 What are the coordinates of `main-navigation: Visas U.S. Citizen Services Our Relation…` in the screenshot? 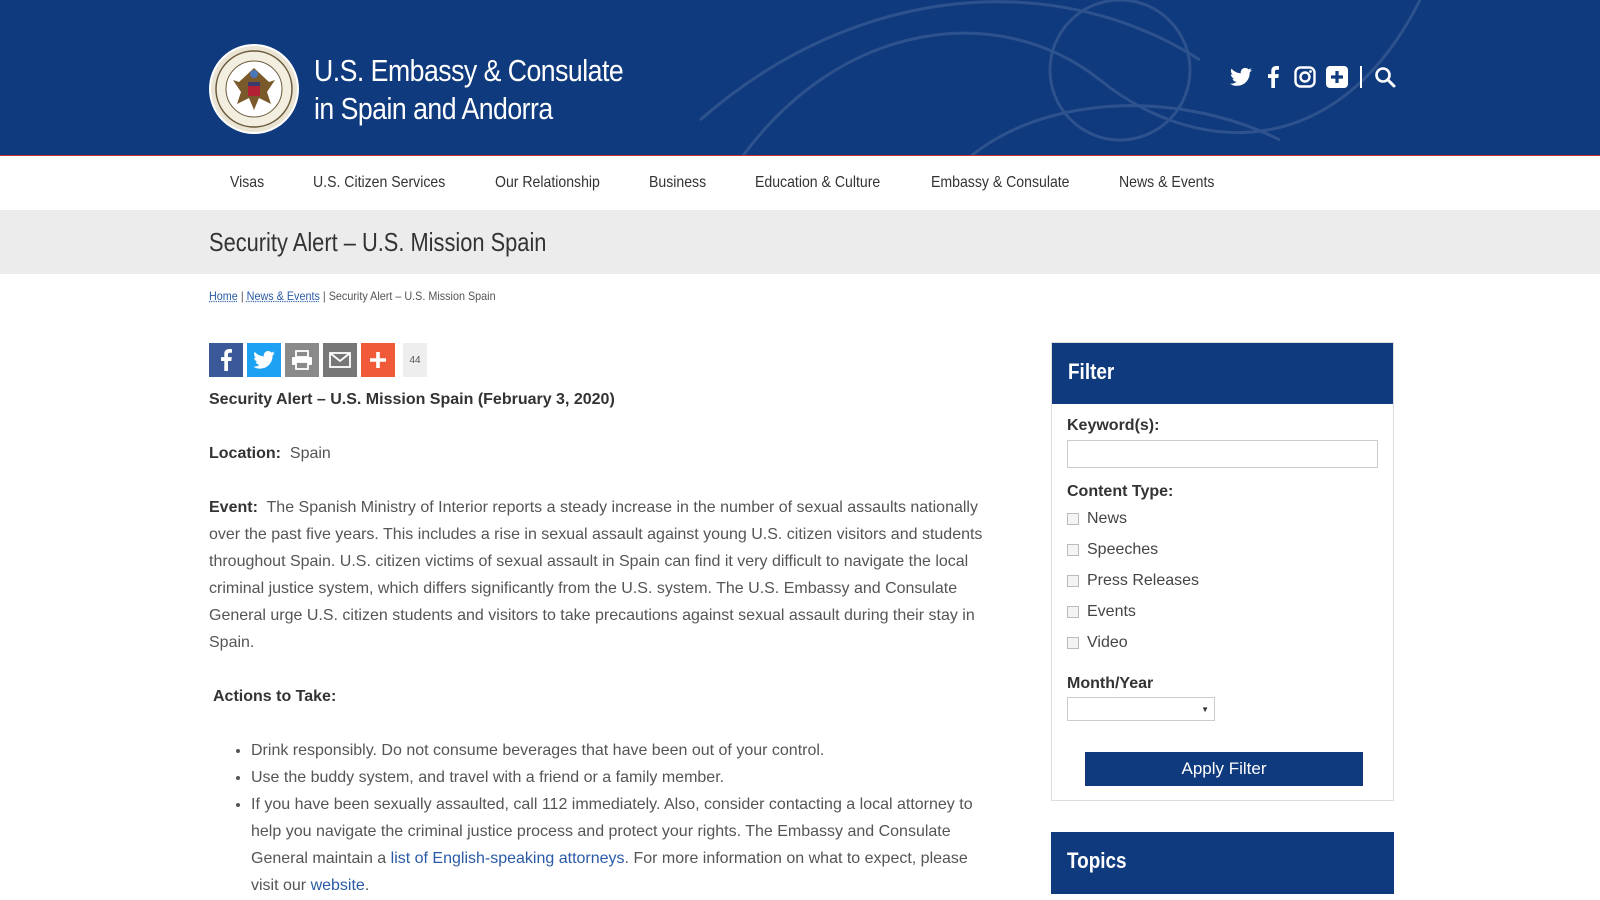 It's located at (800, 185).